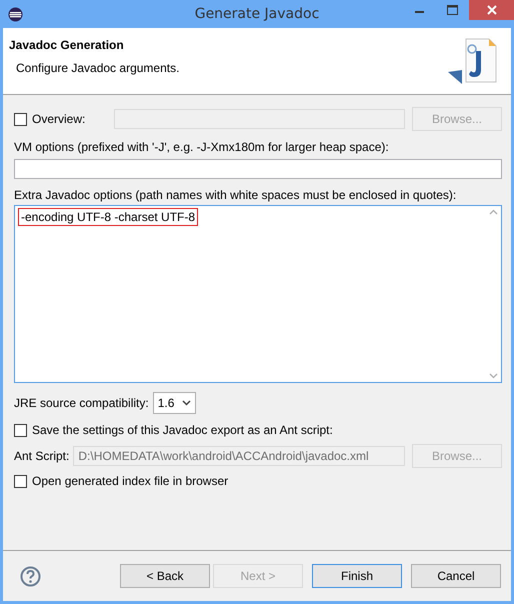 Image resolution: width=514 pixels, height=604 pixels. I want to click on cancel-button: Cancel, so click(456, 576).